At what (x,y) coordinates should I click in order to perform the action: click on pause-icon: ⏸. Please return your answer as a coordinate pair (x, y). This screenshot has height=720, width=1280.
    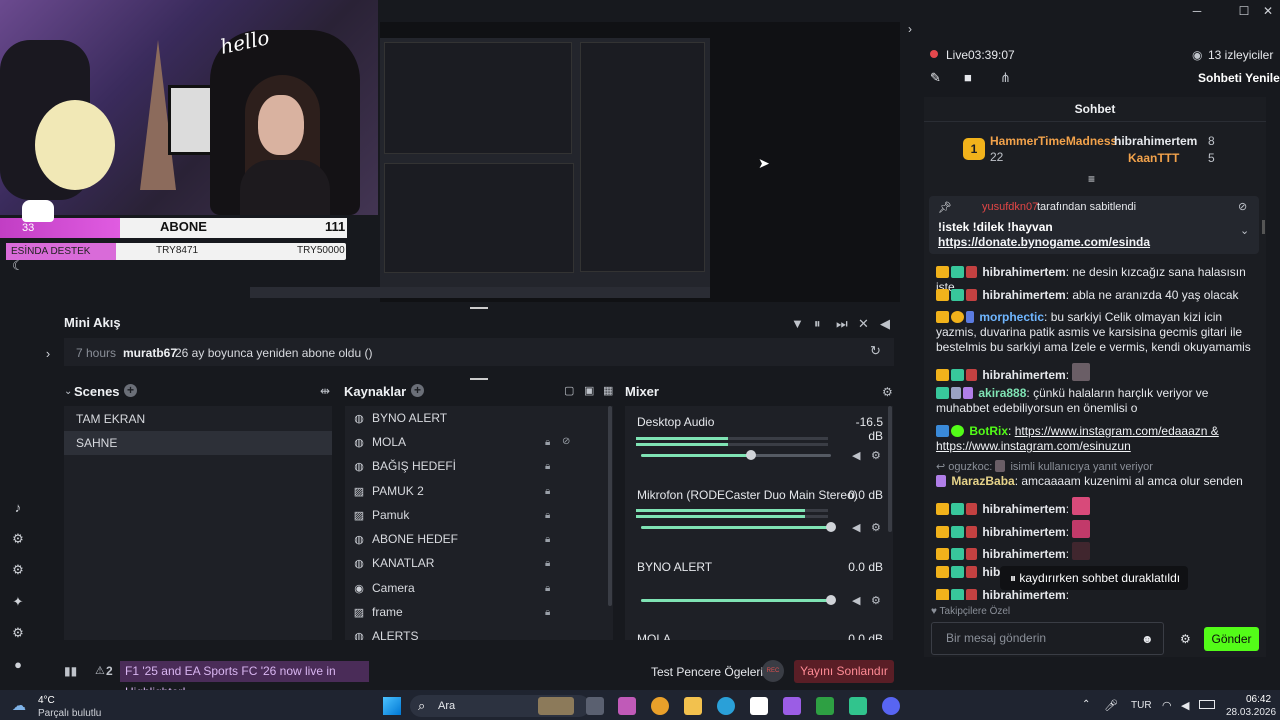
    Looking at the image, I should click on (817, 324).